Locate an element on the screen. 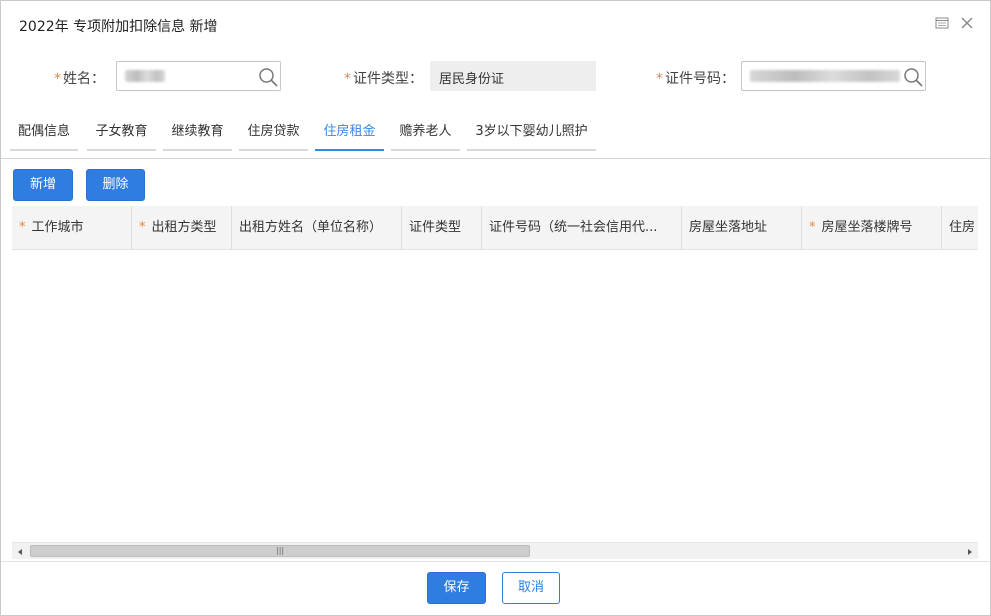 This screenshot has height=616, width=991. column-house-address: 房屋坐落地址 is located at coordinates (742, 228).